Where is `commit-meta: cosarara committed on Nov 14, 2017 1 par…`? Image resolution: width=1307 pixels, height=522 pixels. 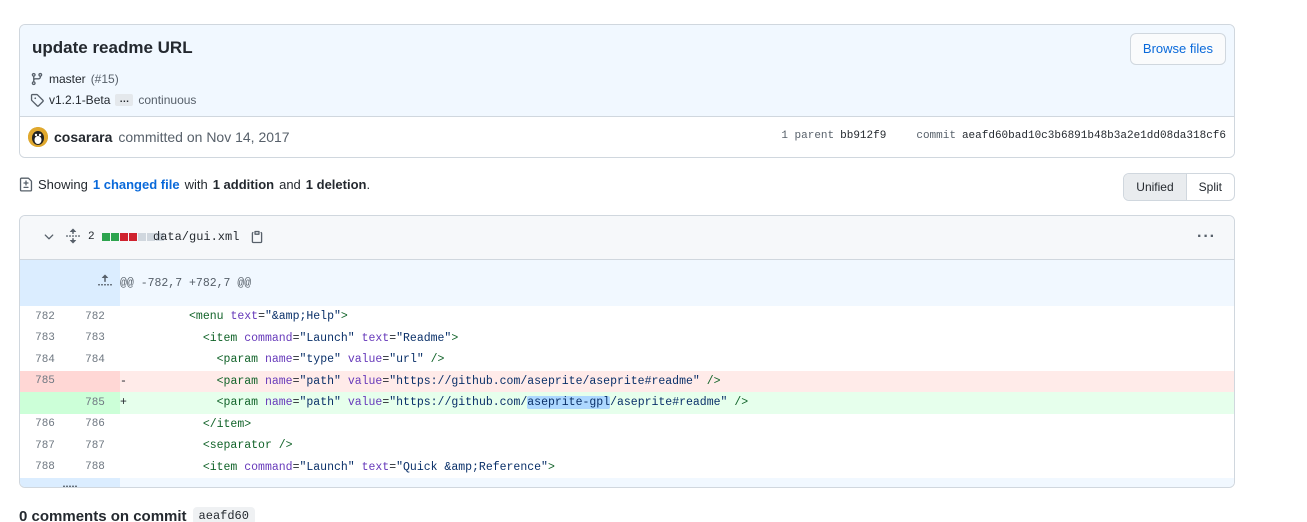
commit-meta: cosarara committed on Nov 14, 2017 1 par… is located at coordinates (627, 137).